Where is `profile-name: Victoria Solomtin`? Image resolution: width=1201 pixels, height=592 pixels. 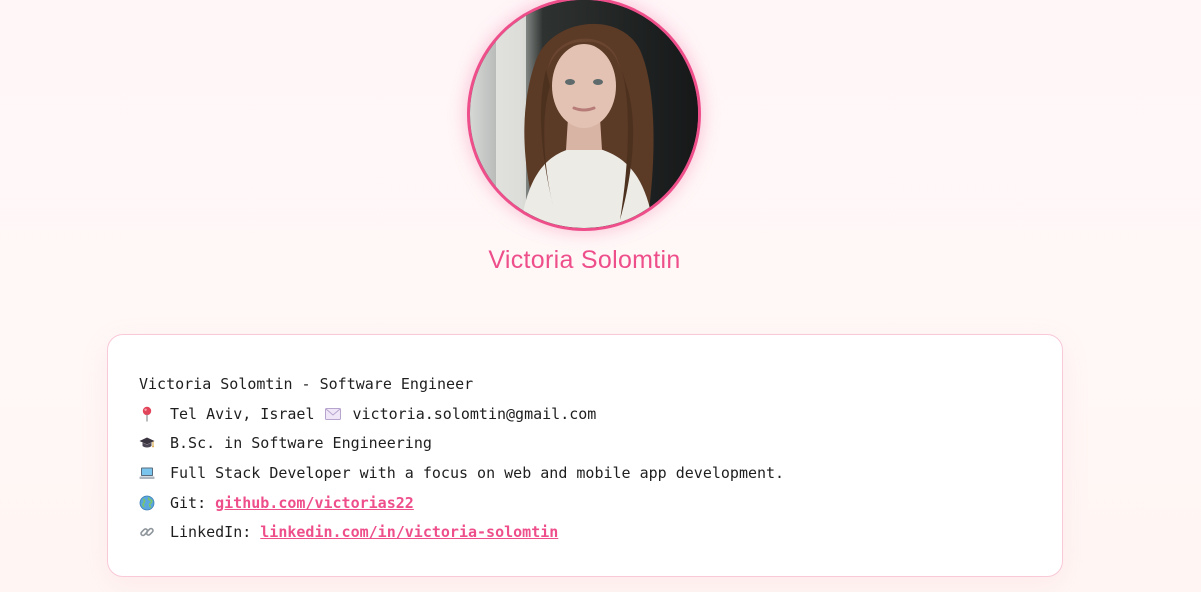 profile-name: Victoria Solomtin is located at coordinates (584, 260).